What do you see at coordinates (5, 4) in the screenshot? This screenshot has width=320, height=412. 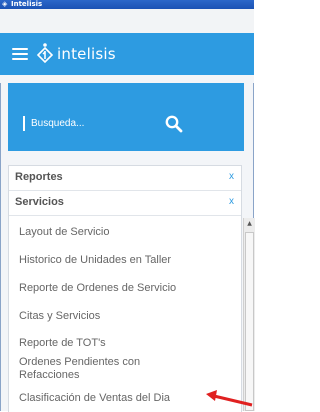 I see `diamond-logo-icon: ◈` at bounding box center [5, 4].